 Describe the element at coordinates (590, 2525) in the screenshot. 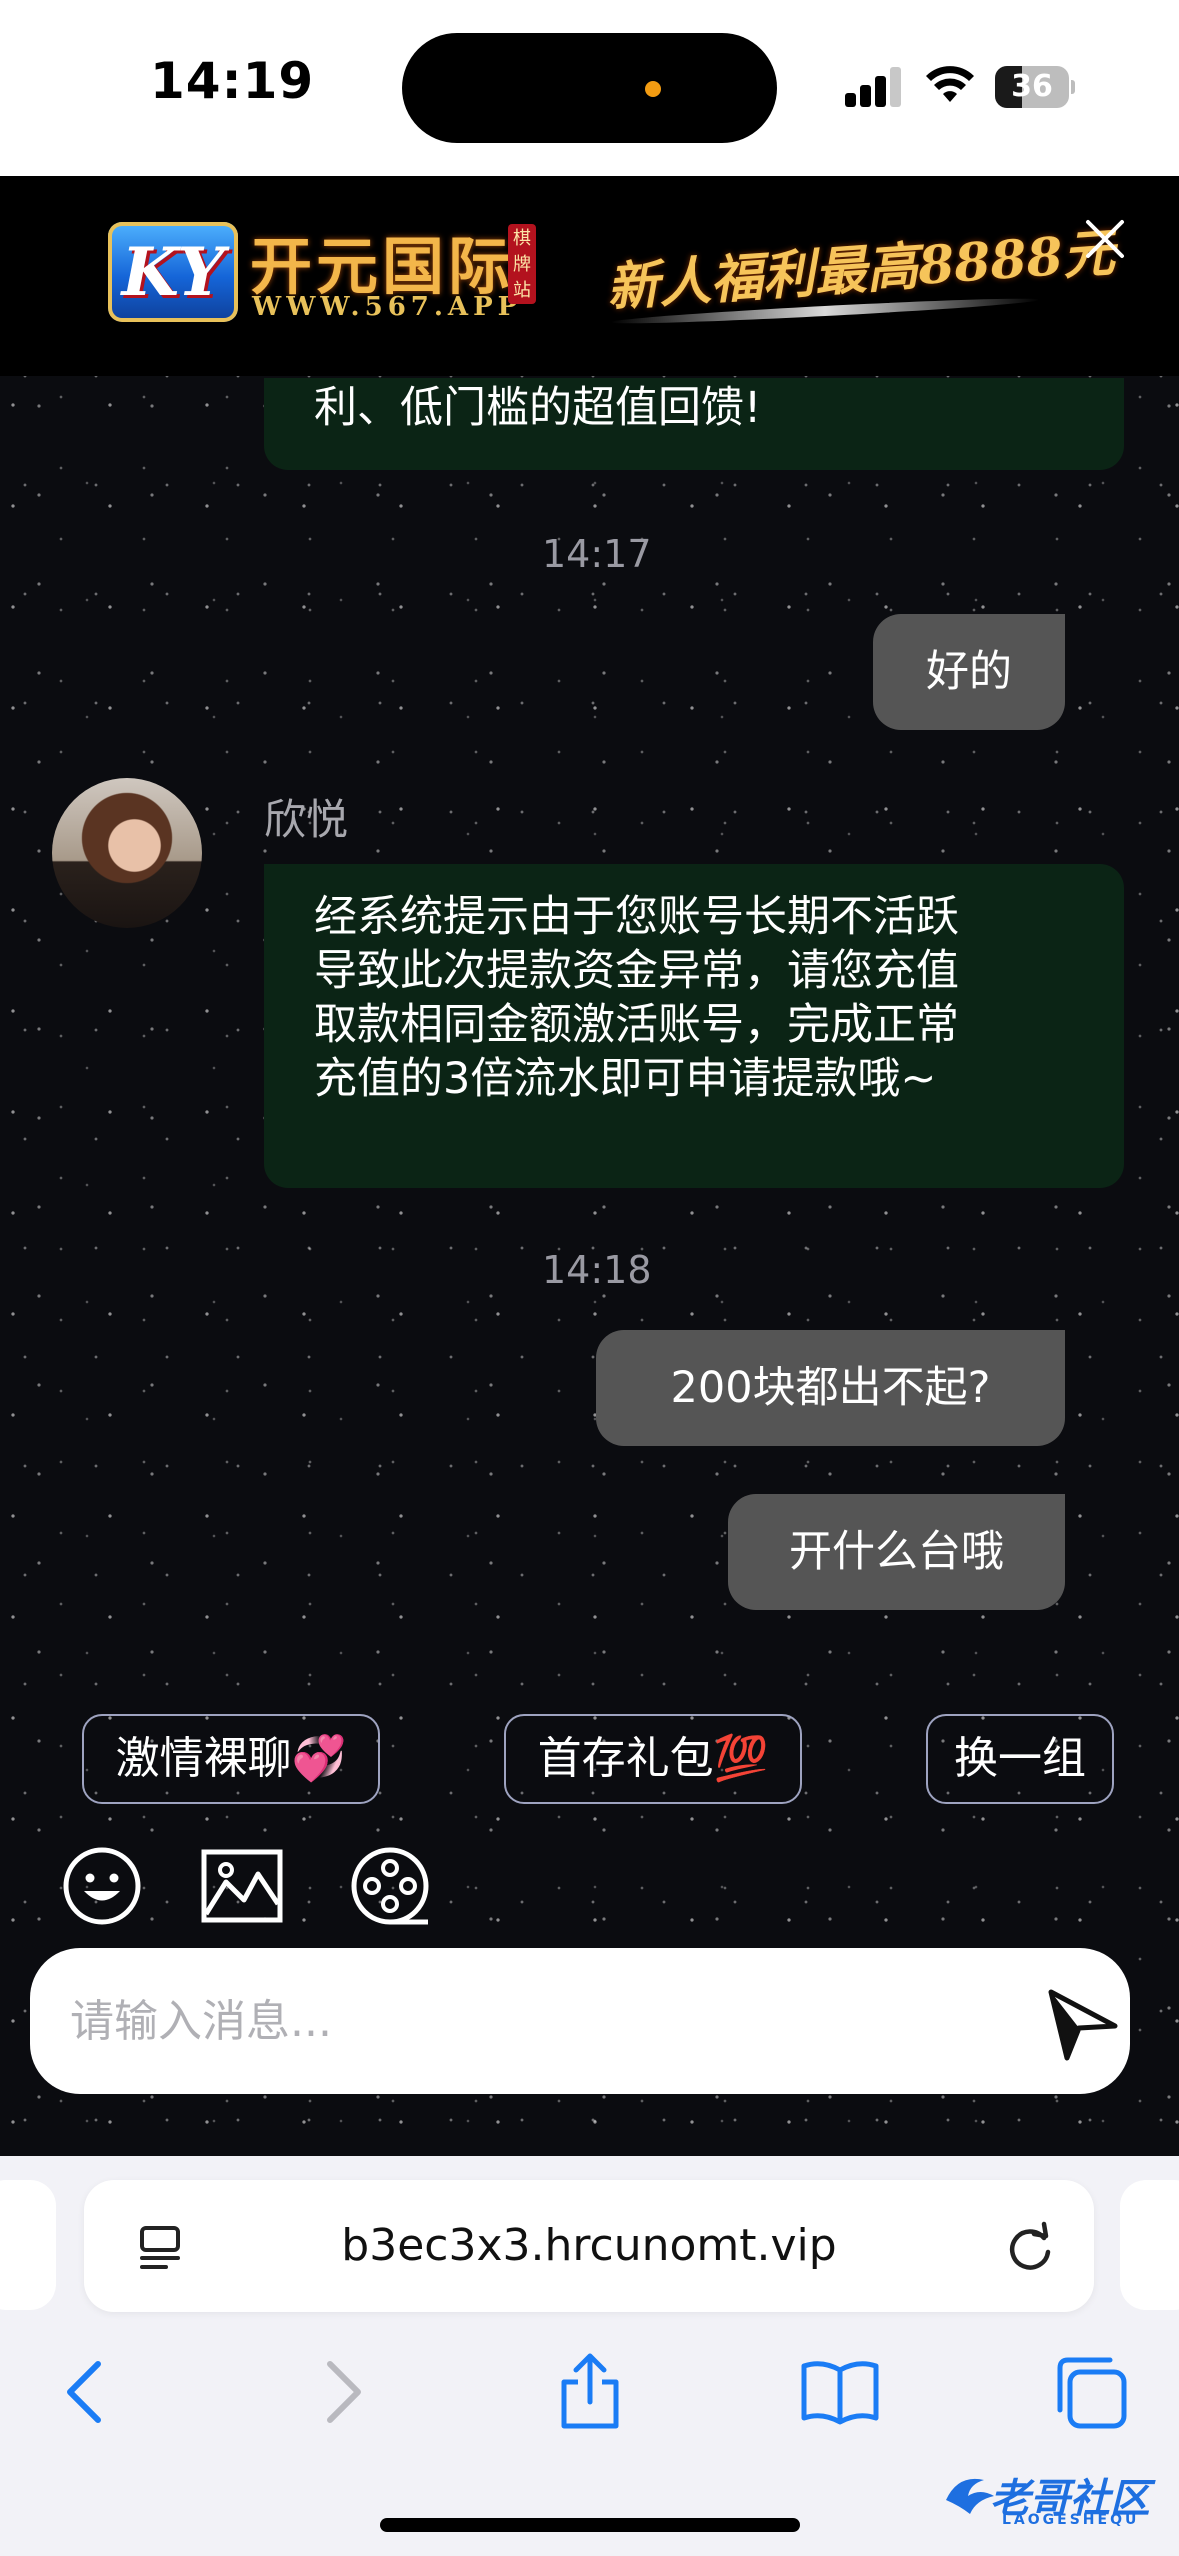

I see `home-indicator` at that location.